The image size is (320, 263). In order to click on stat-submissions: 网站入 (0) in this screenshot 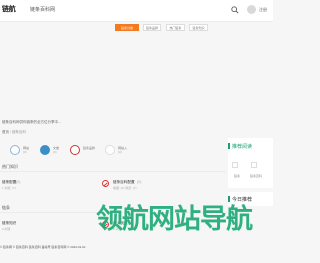, I will do `click(115, 151)`.